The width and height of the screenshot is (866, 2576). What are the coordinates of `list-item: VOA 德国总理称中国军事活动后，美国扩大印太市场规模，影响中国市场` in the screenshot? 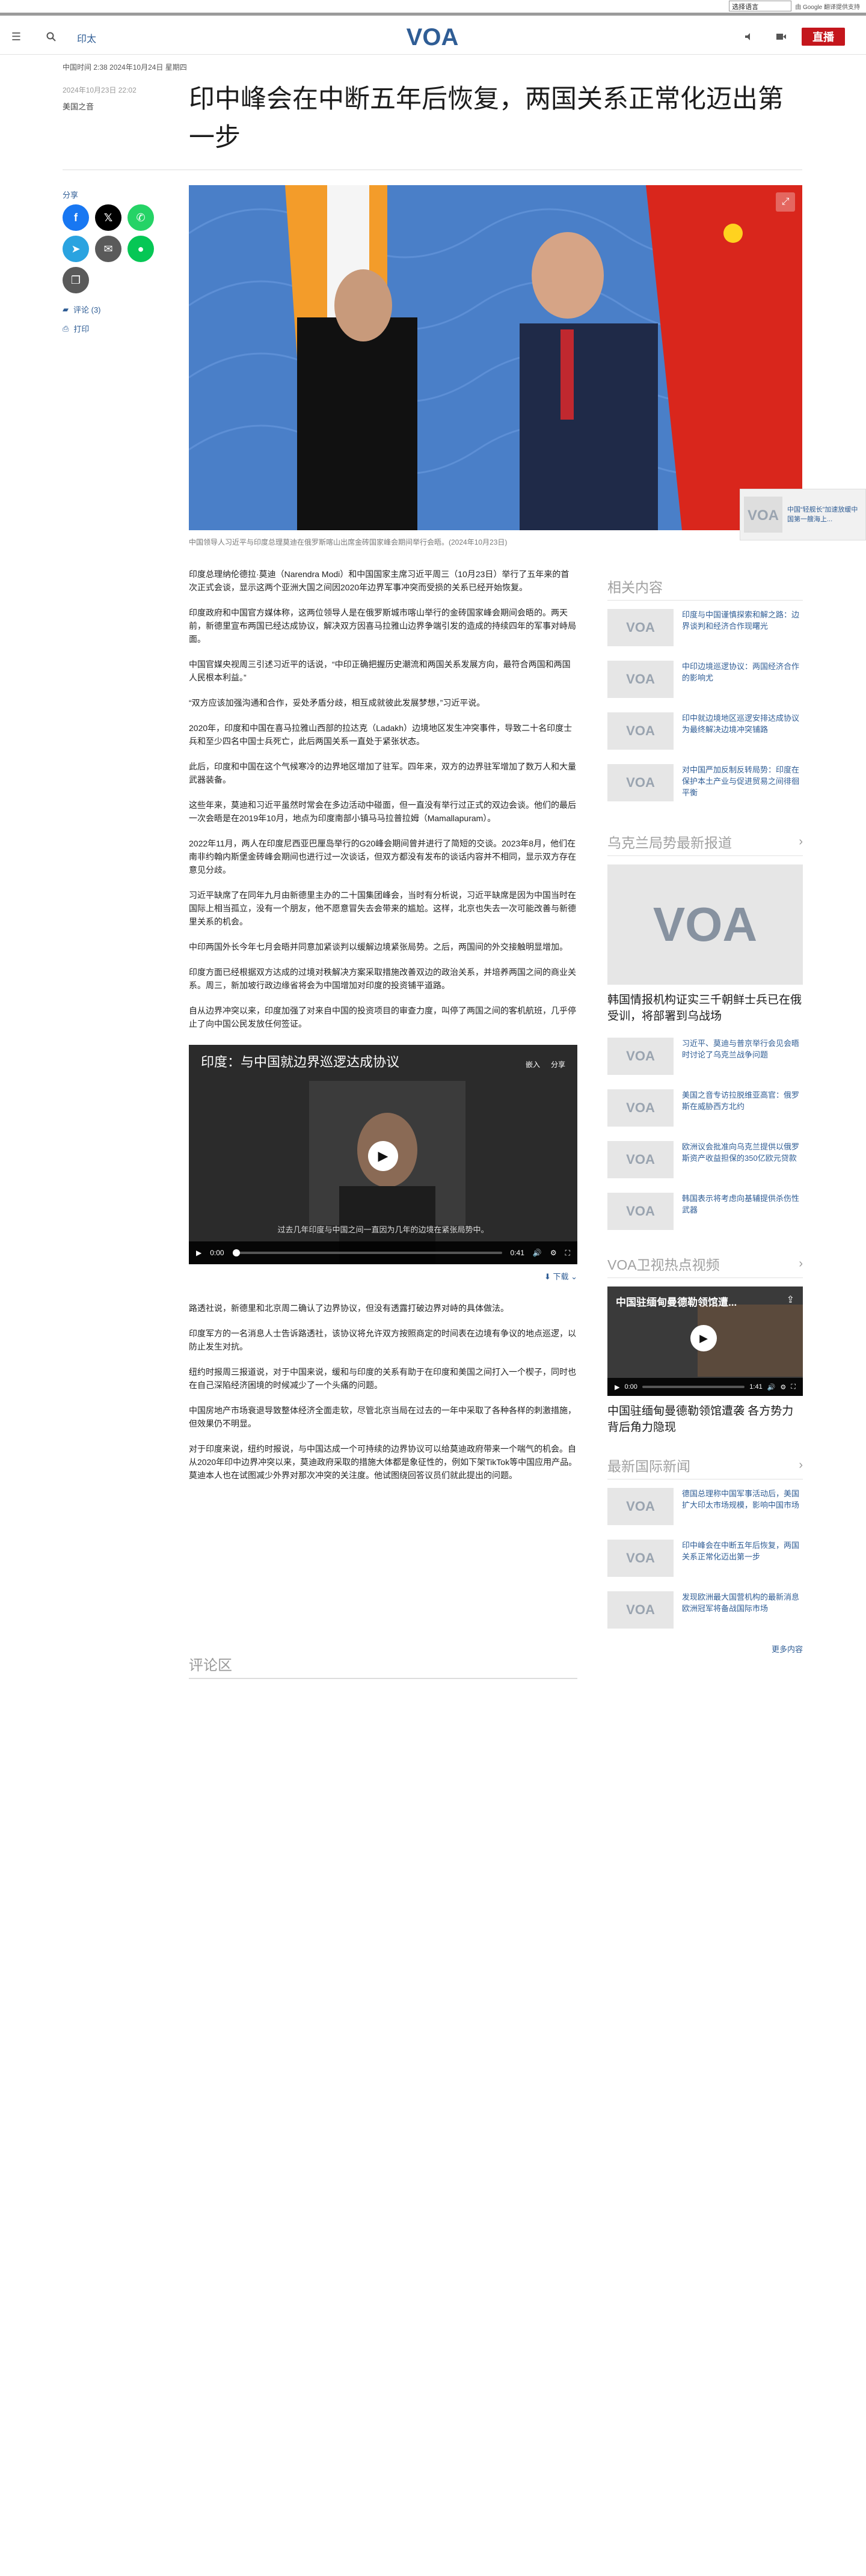 It's located at (705, 1506).